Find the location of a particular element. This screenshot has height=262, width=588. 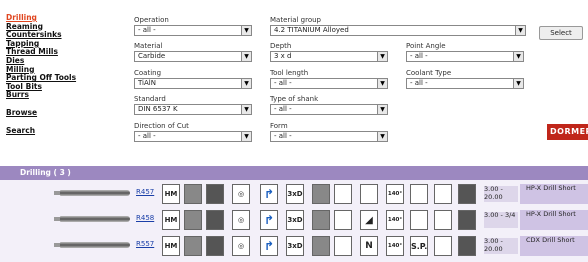

direction-value: - all - is located at coordinates (147, 136).